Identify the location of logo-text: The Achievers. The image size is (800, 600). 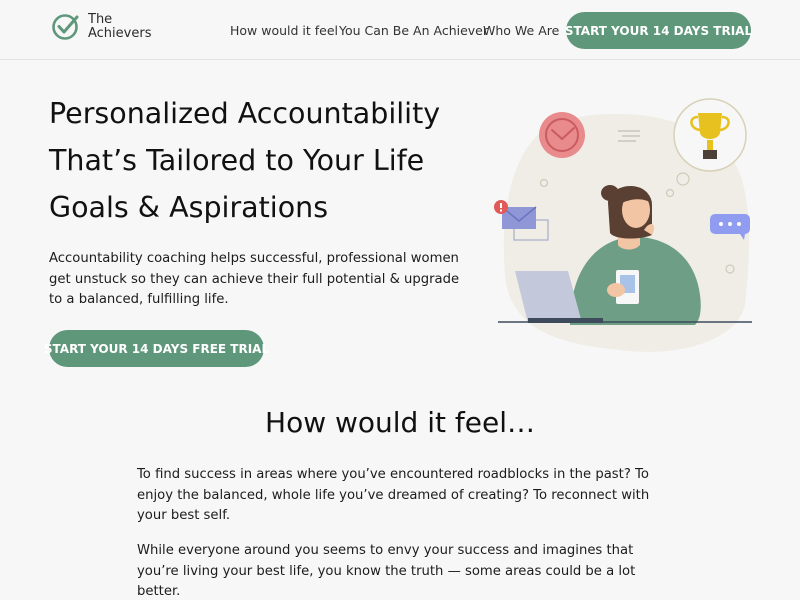
(119, 27).